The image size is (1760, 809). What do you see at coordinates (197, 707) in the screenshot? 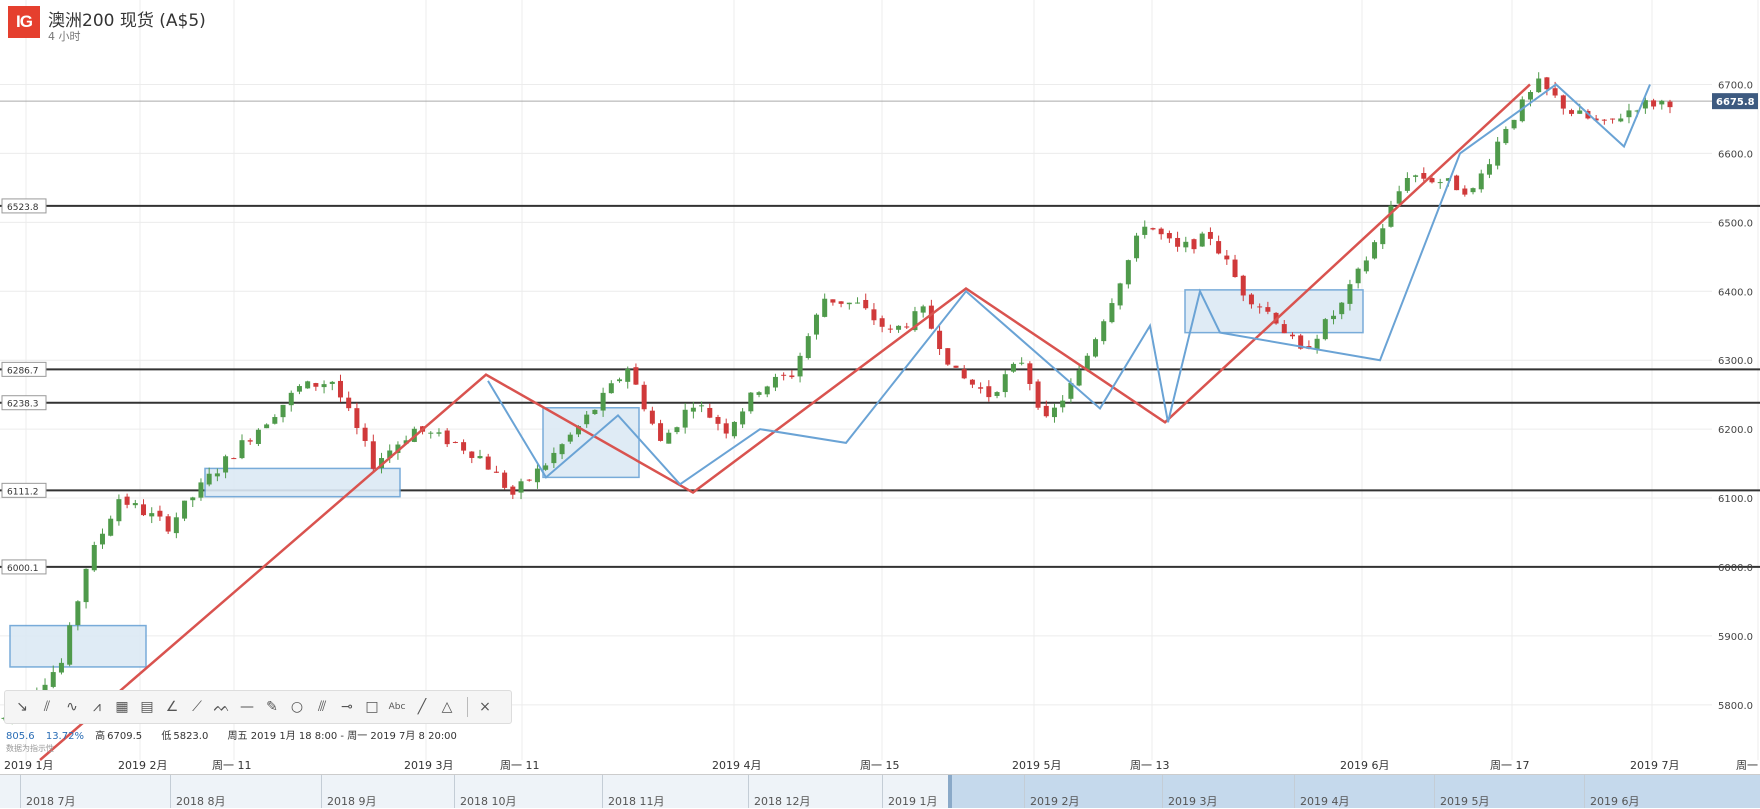
I see `trend-icon: ⟋` at bounding box center [197, 707].